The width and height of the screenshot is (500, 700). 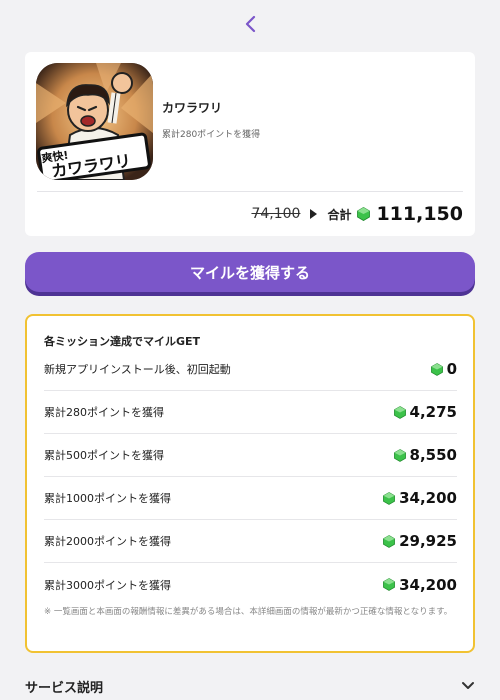 What do you see at coordinates (250, 412) in the screenshot?
I see `mission-row: 累計280ポイントを獲得 4,275` at bounding box center [250, 412].